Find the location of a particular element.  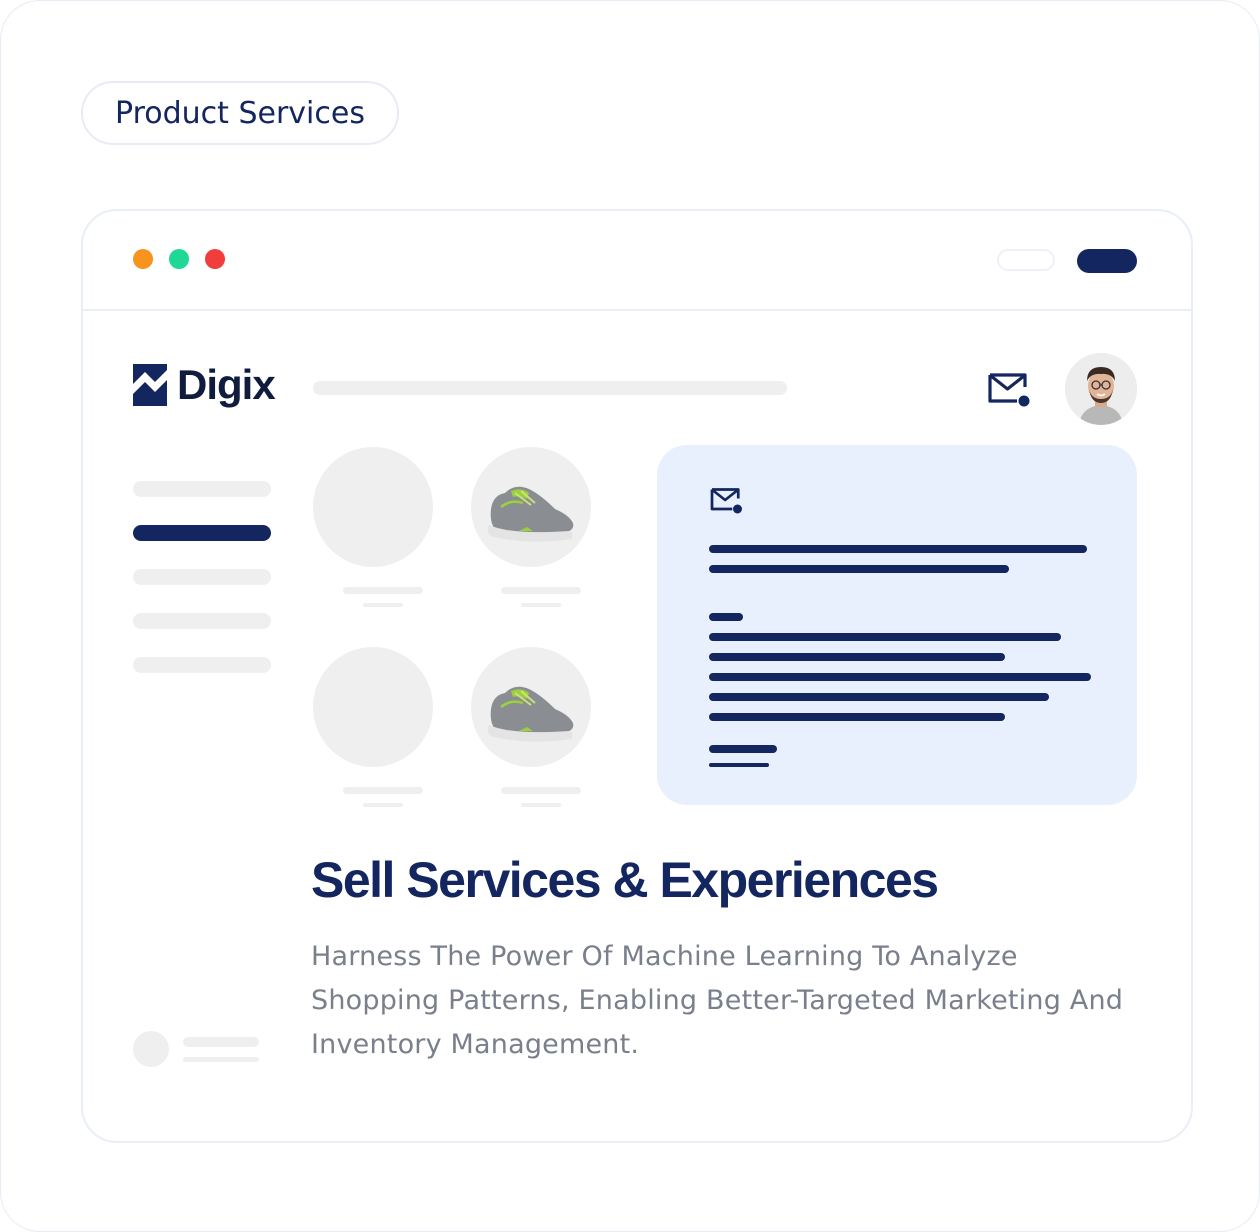

minimize-dot is located at coordinates (143, 259).